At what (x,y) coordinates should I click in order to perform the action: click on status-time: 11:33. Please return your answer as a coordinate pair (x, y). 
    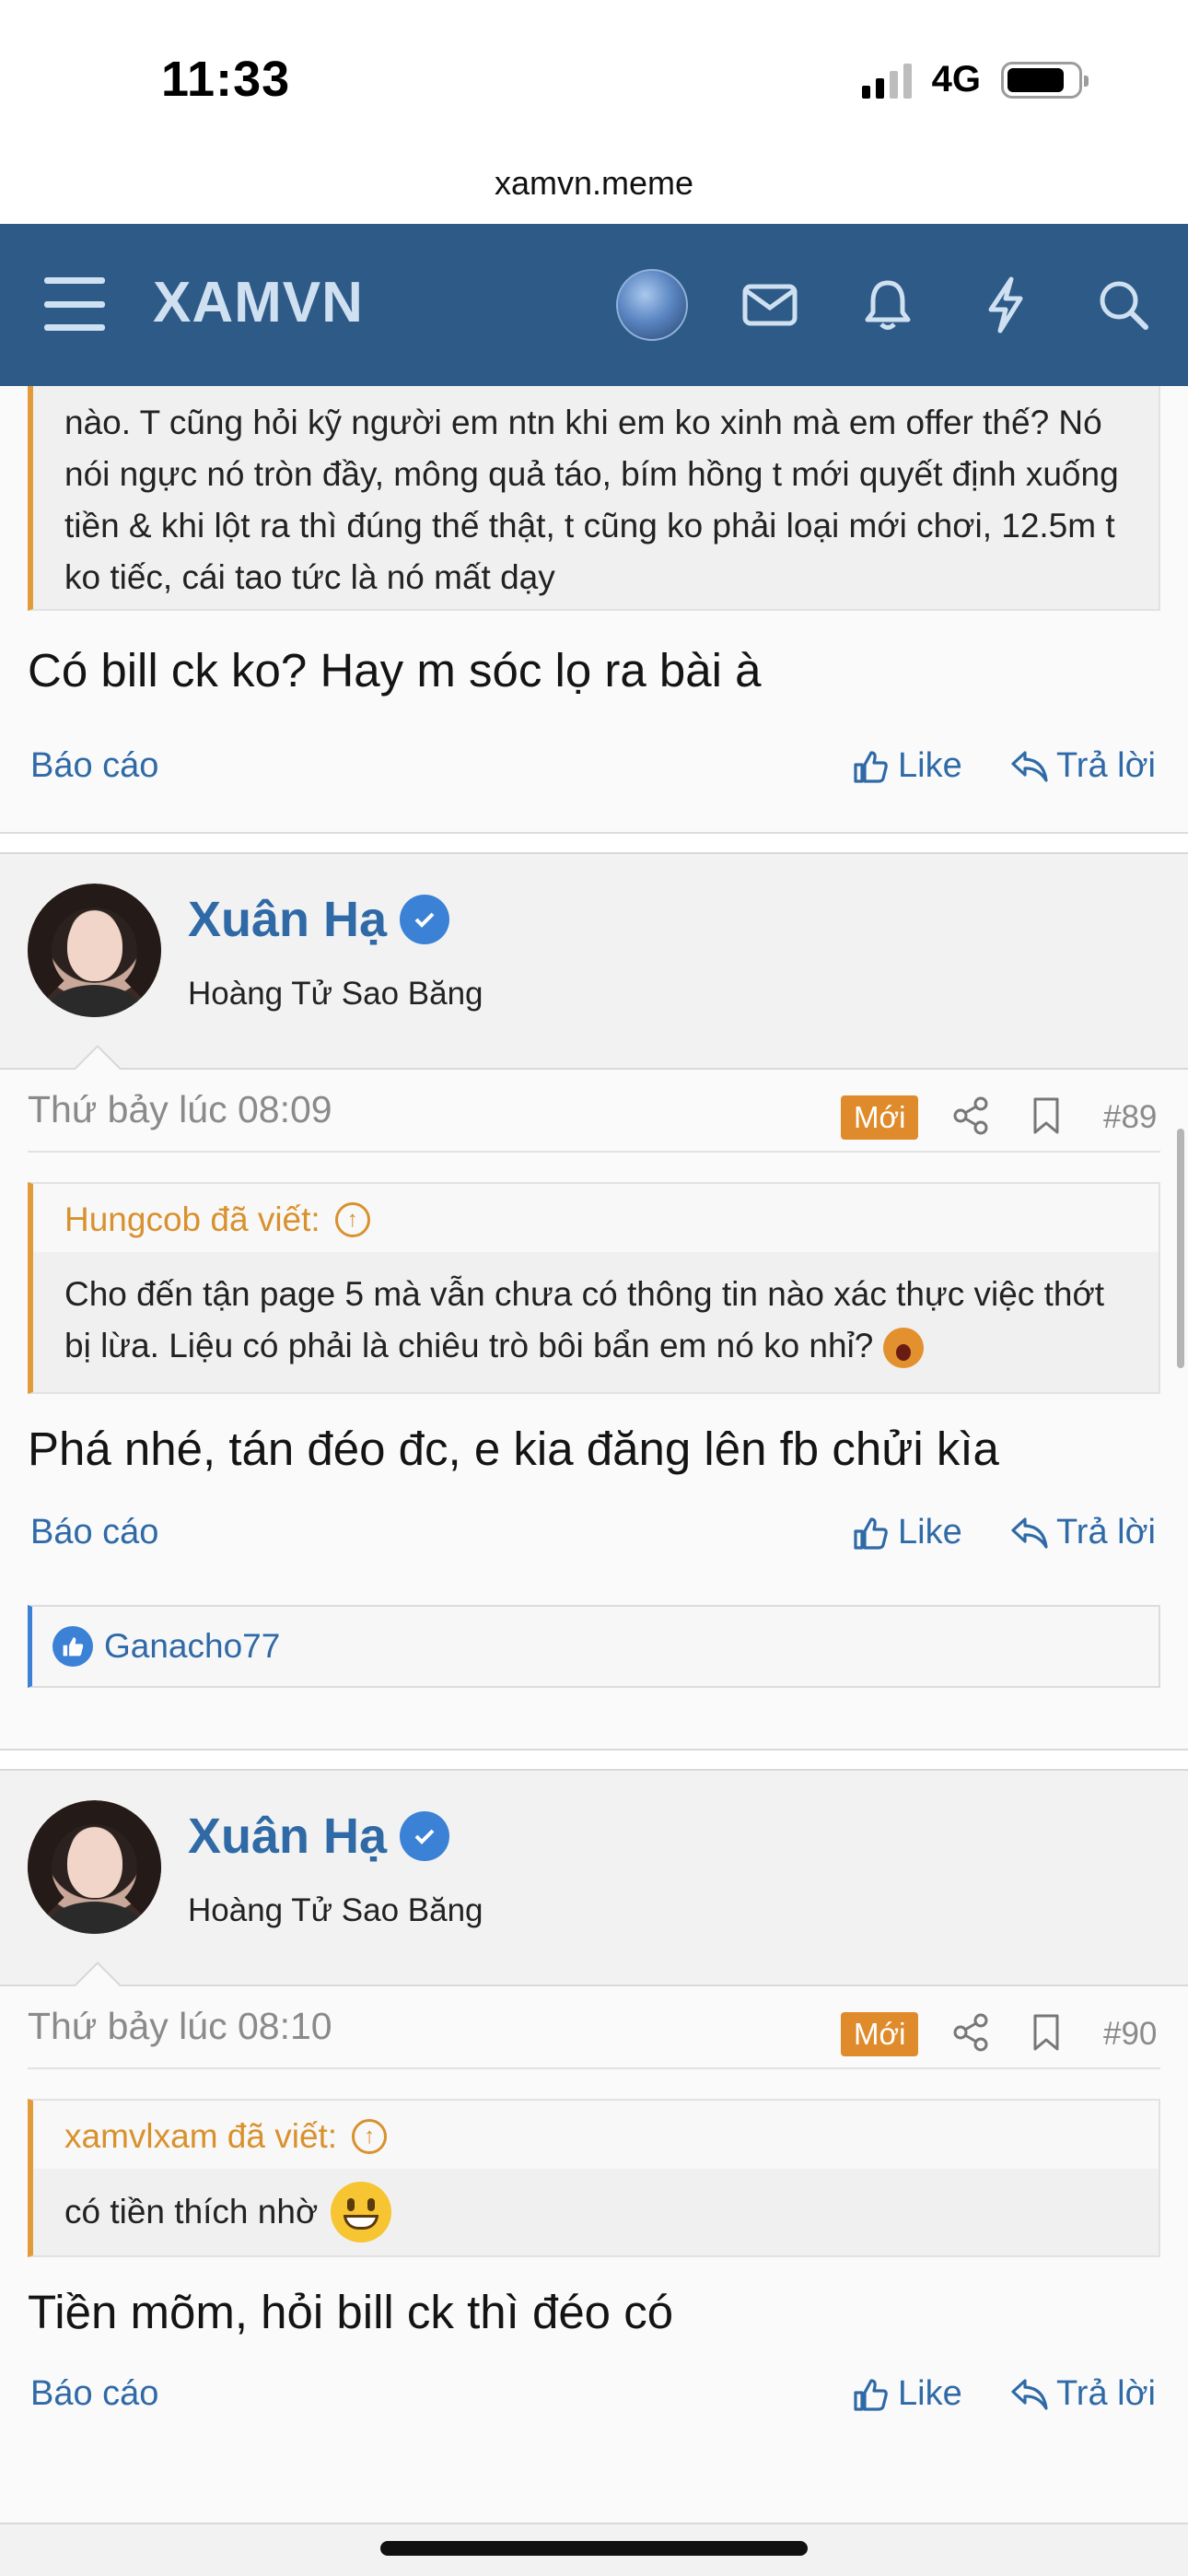
    Looking at the image, I should click on (226, 79).